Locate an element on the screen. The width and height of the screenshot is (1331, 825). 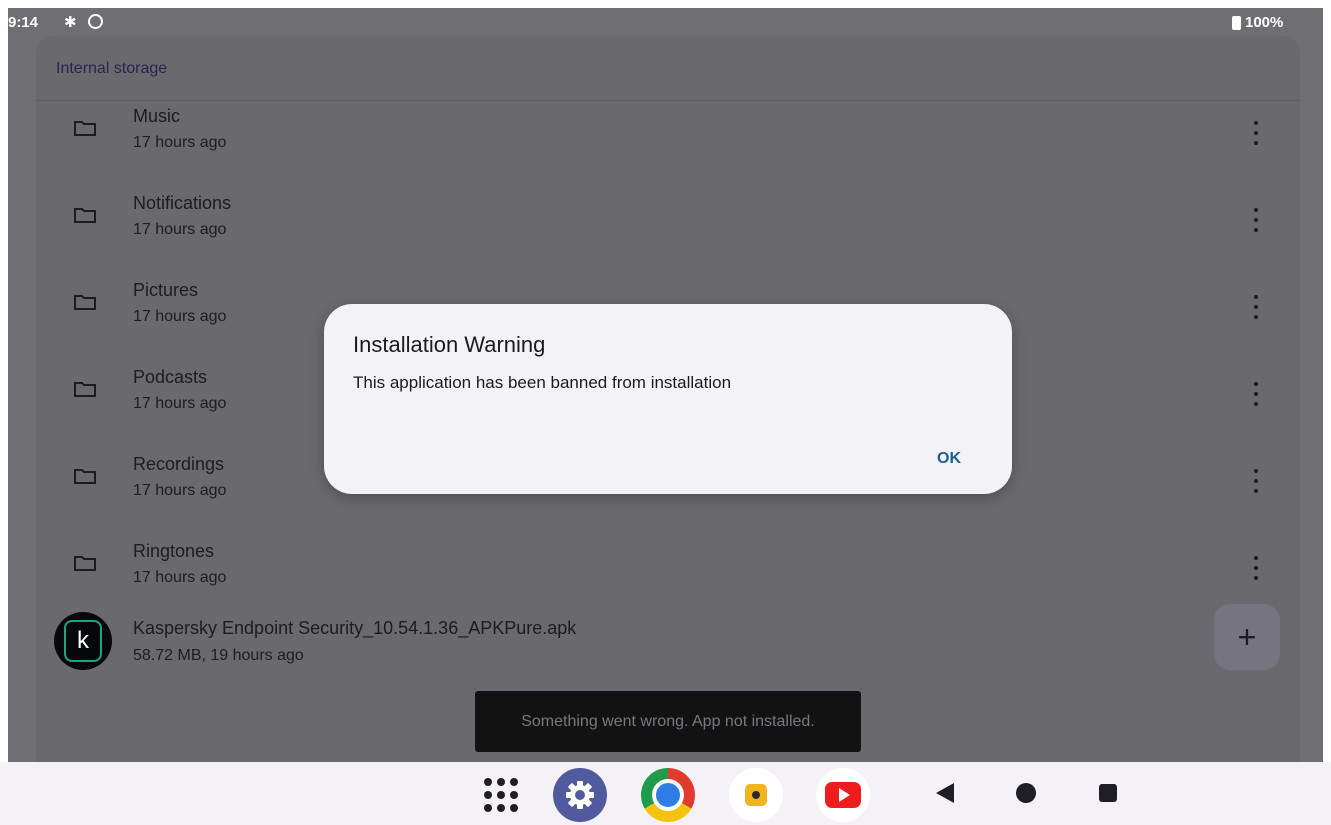
frame-top is located at coordinates (665, 4).